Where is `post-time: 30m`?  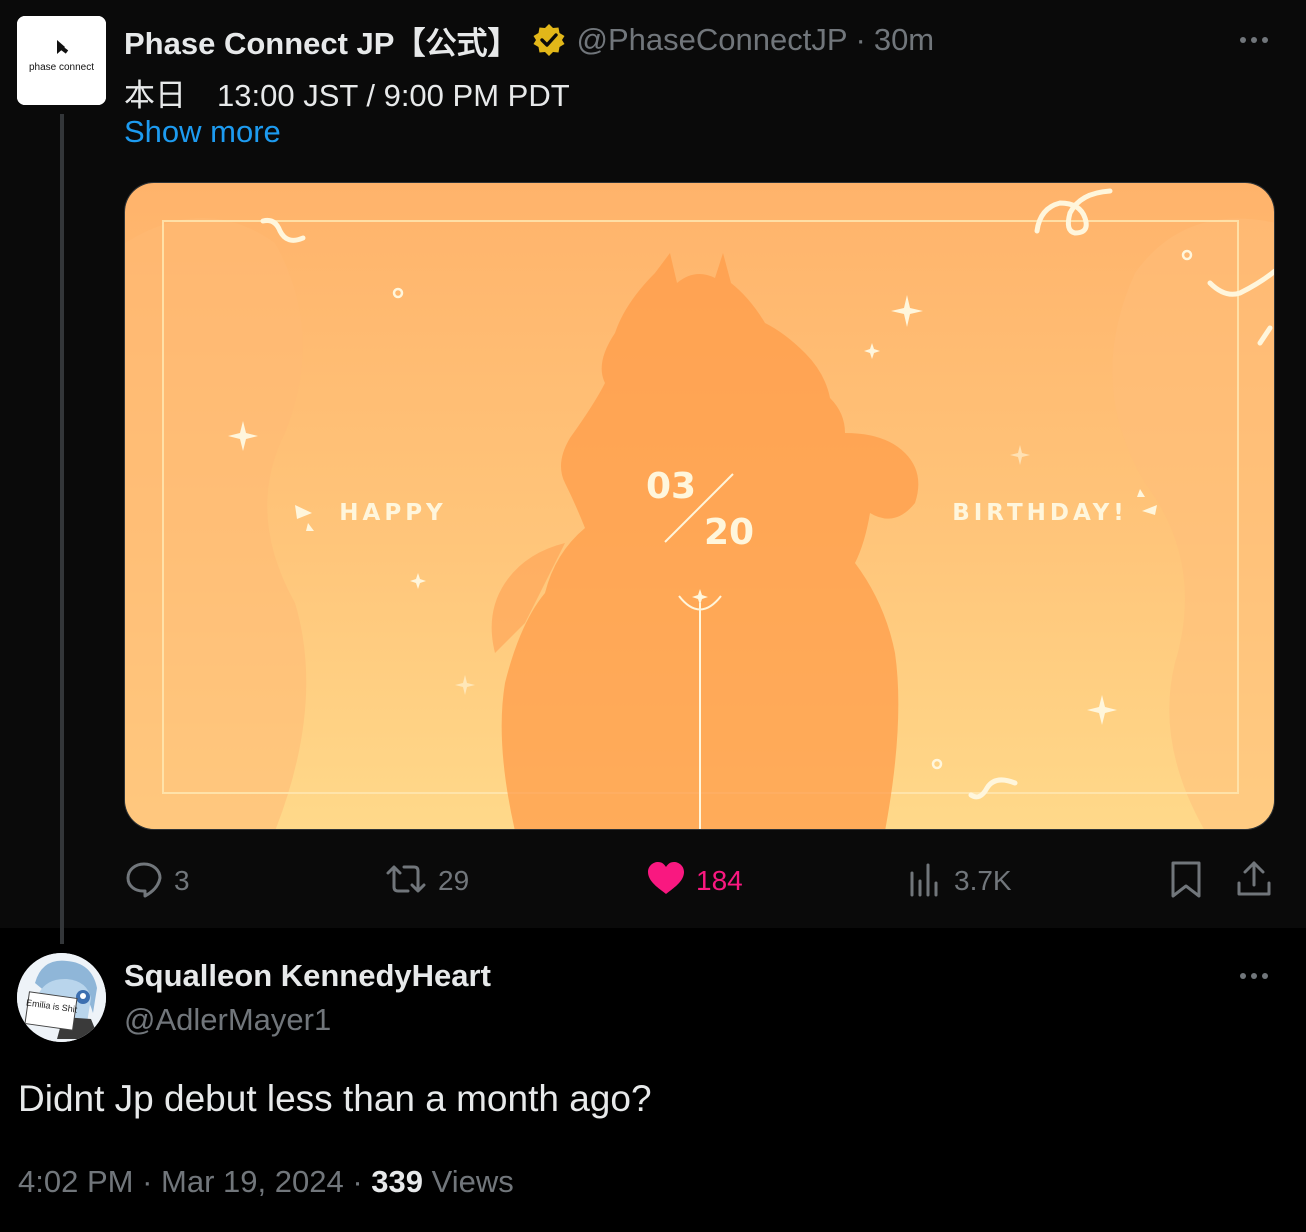
post-time: 30m is located at coordinates (904, 40).